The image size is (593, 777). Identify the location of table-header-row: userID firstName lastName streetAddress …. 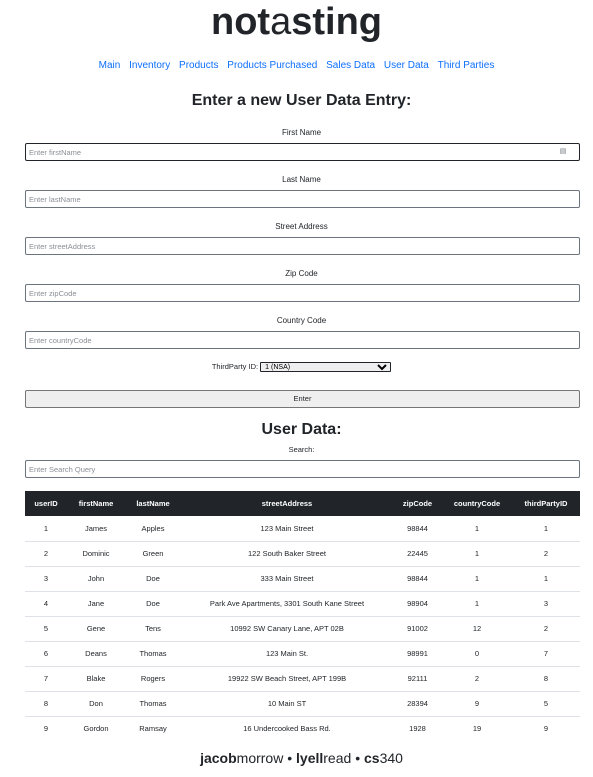
(302, 503).